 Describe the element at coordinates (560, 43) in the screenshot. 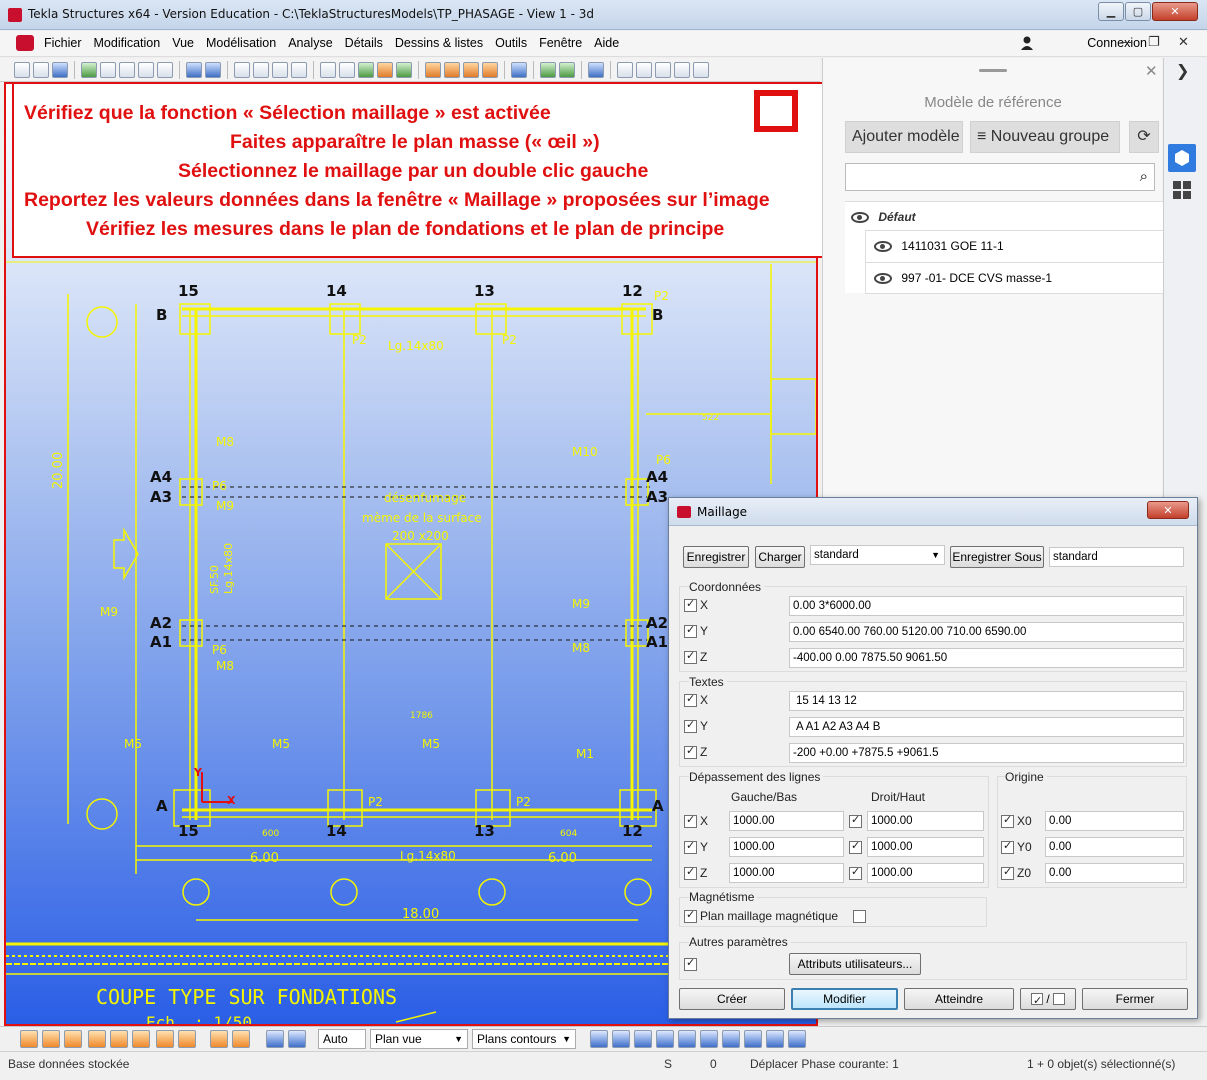

I see `menu-fenetre: Fenêtre` at that location.